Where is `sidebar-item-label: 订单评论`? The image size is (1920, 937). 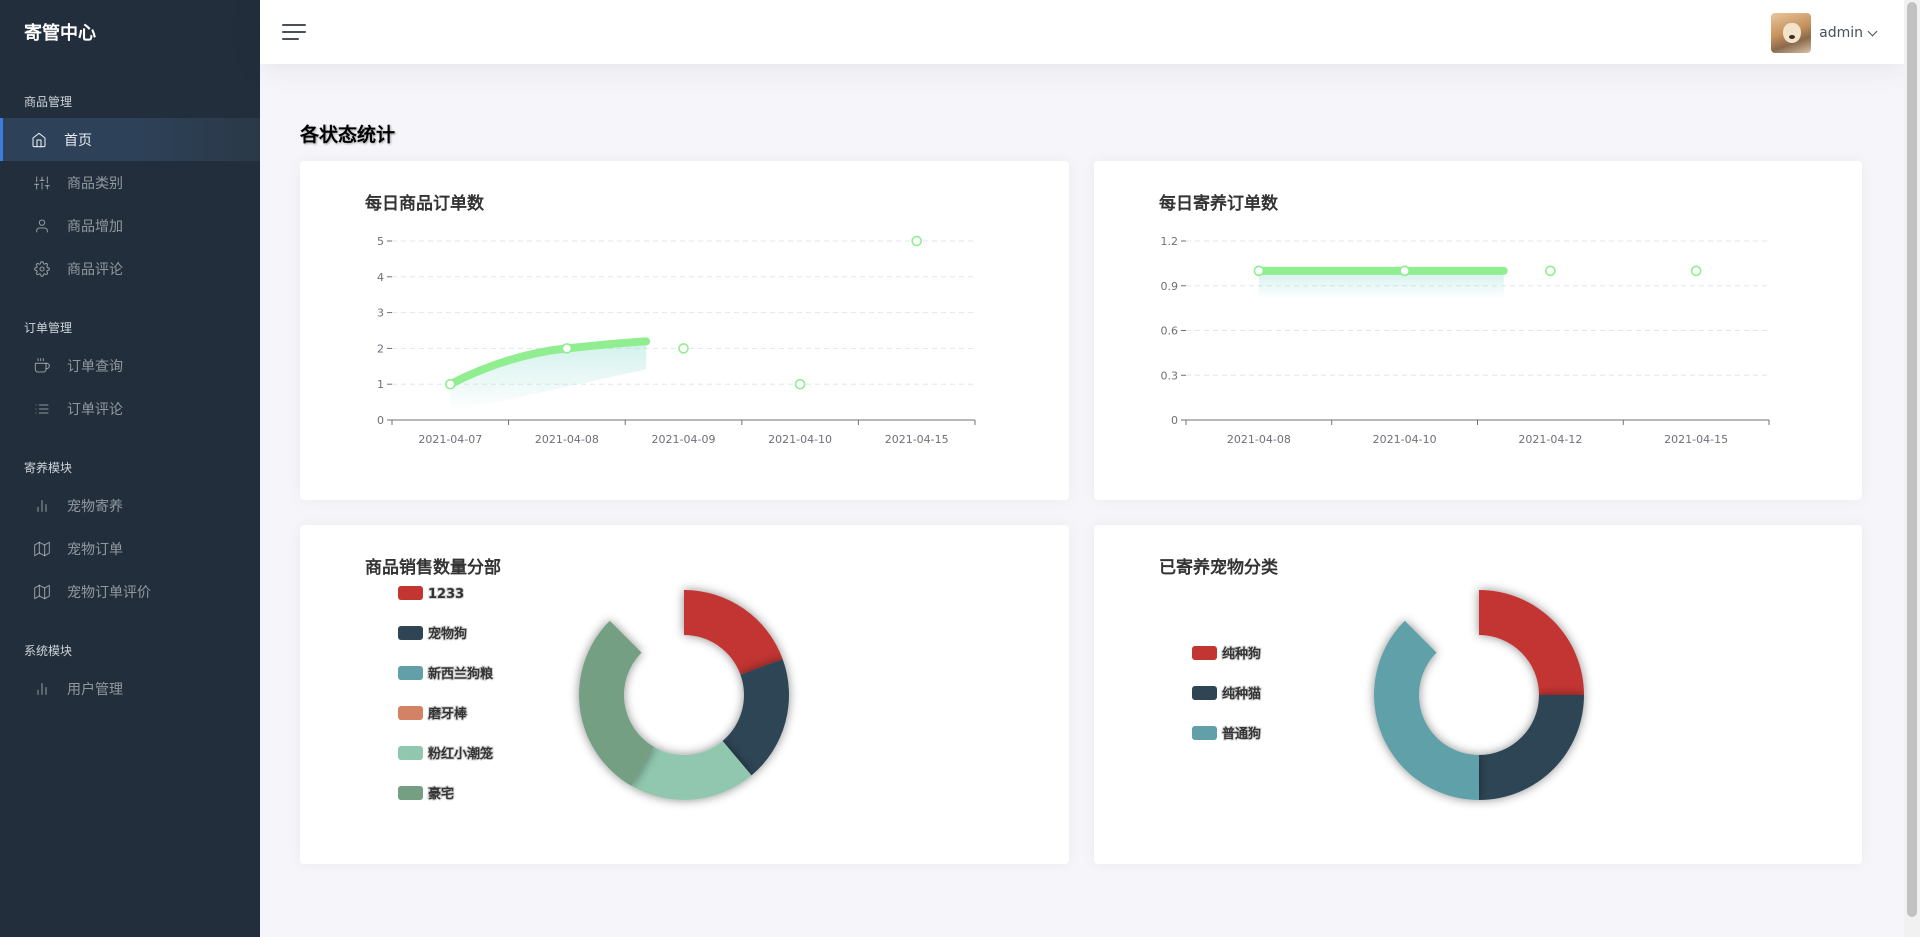
sidebar-item-label: 订单评论 is located at coordinates (95, 409).